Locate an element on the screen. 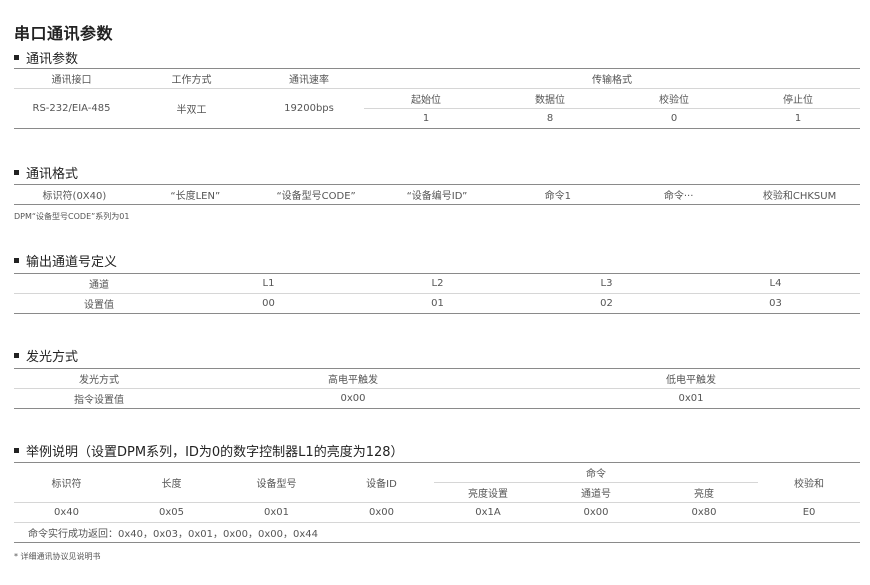  light-mode-table: 发光方式 高电平触发 低电平触发 指令设置值 0x00 0x01 is located at coordinates (437, 388).